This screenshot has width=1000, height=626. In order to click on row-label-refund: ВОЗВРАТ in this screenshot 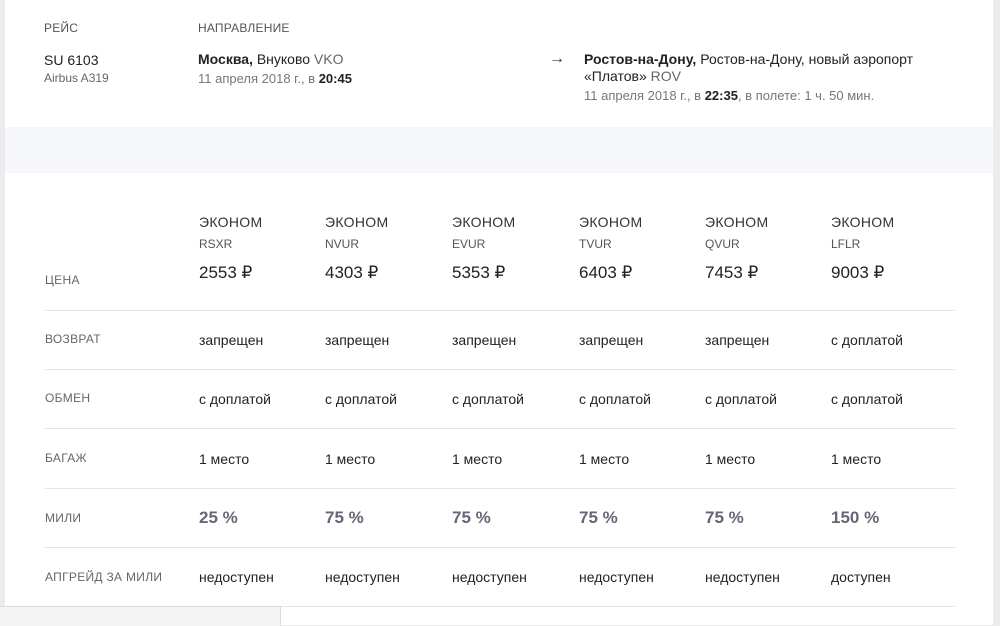, I will do `click(73, 339)`.